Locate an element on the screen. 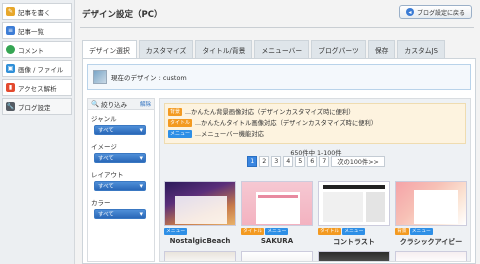  sidebar-item-images-files: ▣ 画像 / ファイル is located at coordinates (37, 68).